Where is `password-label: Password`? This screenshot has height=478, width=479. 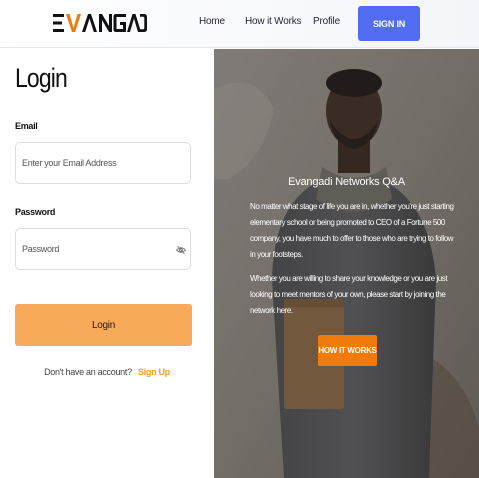 password-label: Password is located at coordinates (35, 212).